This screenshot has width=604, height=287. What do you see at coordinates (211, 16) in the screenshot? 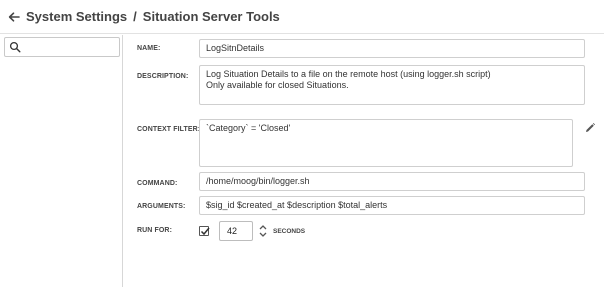
I see `page-title: Situation Server Tools` at bounding box center [211, 16].